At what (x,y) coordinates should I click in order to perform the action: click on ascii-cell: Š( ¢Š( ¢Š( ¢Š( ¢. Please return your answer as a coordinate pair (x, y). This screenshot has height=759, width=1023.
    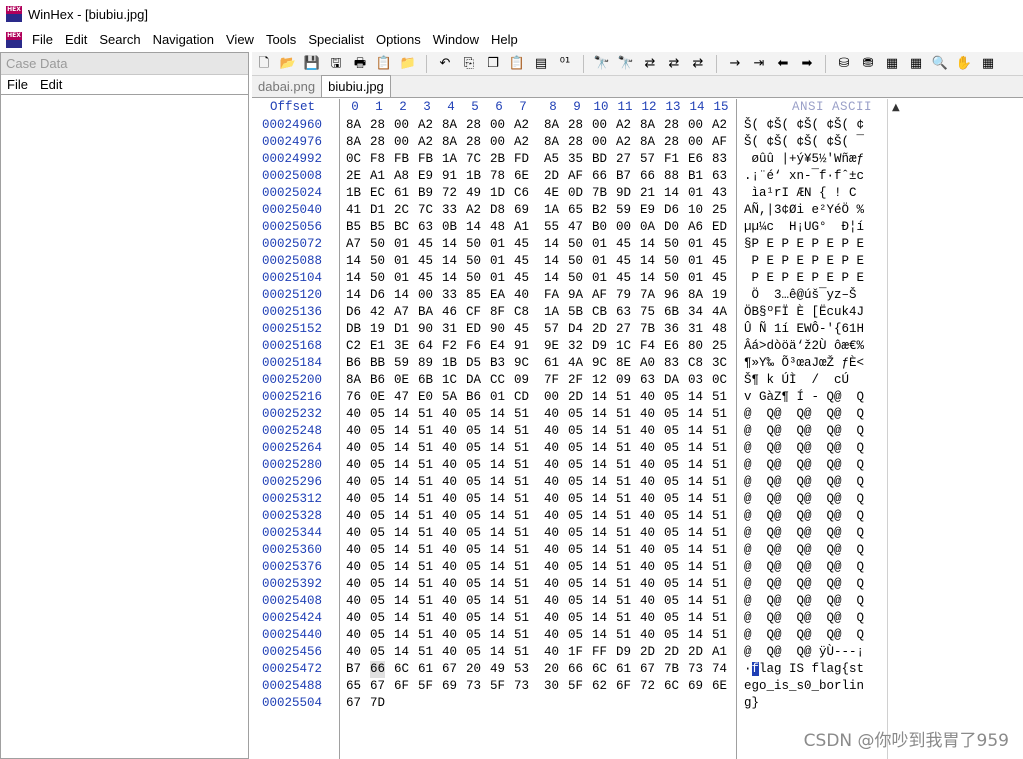
    Looking at the image, I should click on (804, 125).